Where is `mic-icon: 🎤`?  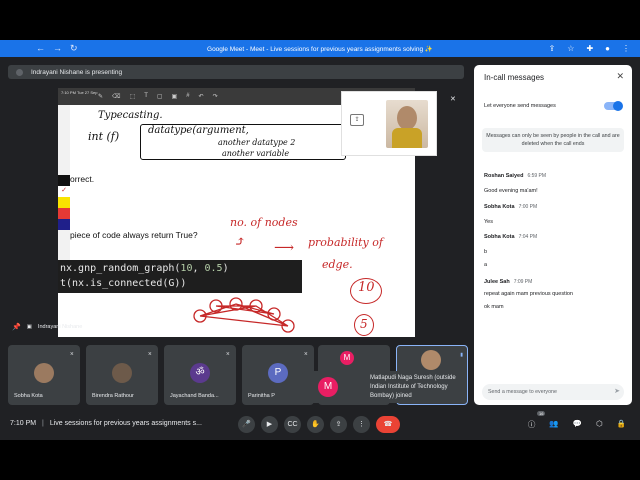
mic-icon: 🎤 is located at coordinates (246, 424).